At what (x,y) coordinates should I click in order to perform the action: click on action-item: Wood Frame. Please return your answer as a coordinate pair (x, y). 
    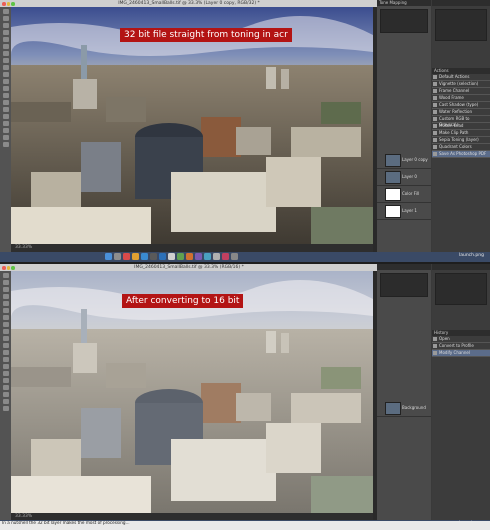
    Looking at the image, I should click on (461, 98).